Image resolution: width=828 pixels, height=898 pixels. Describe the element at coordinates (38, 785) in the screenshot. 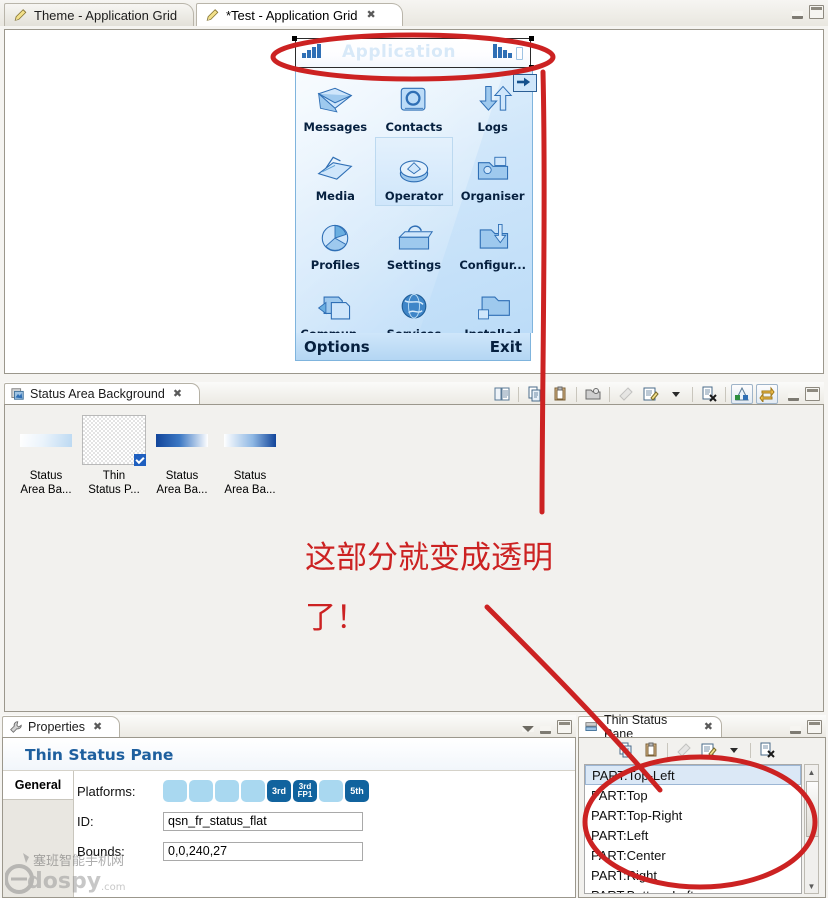

I see `tab-general: General` at that location.